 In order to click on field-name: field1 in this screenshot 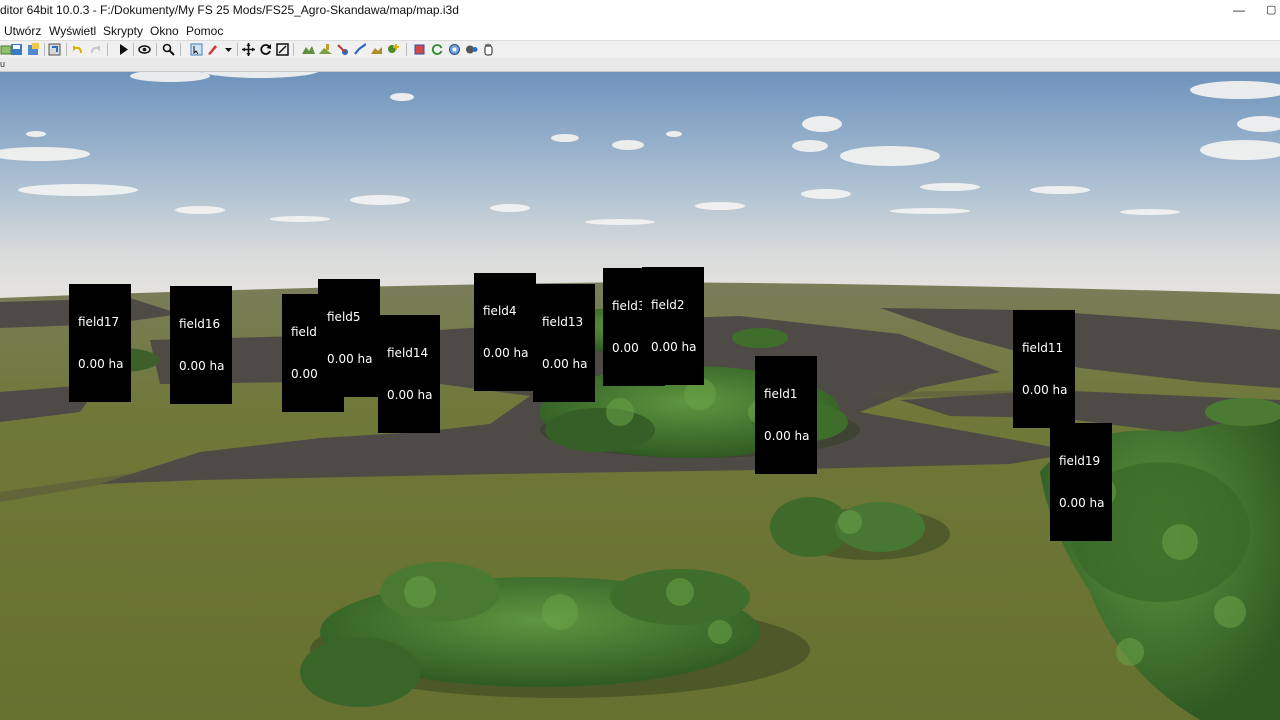, I will do `click(781, 394)`.